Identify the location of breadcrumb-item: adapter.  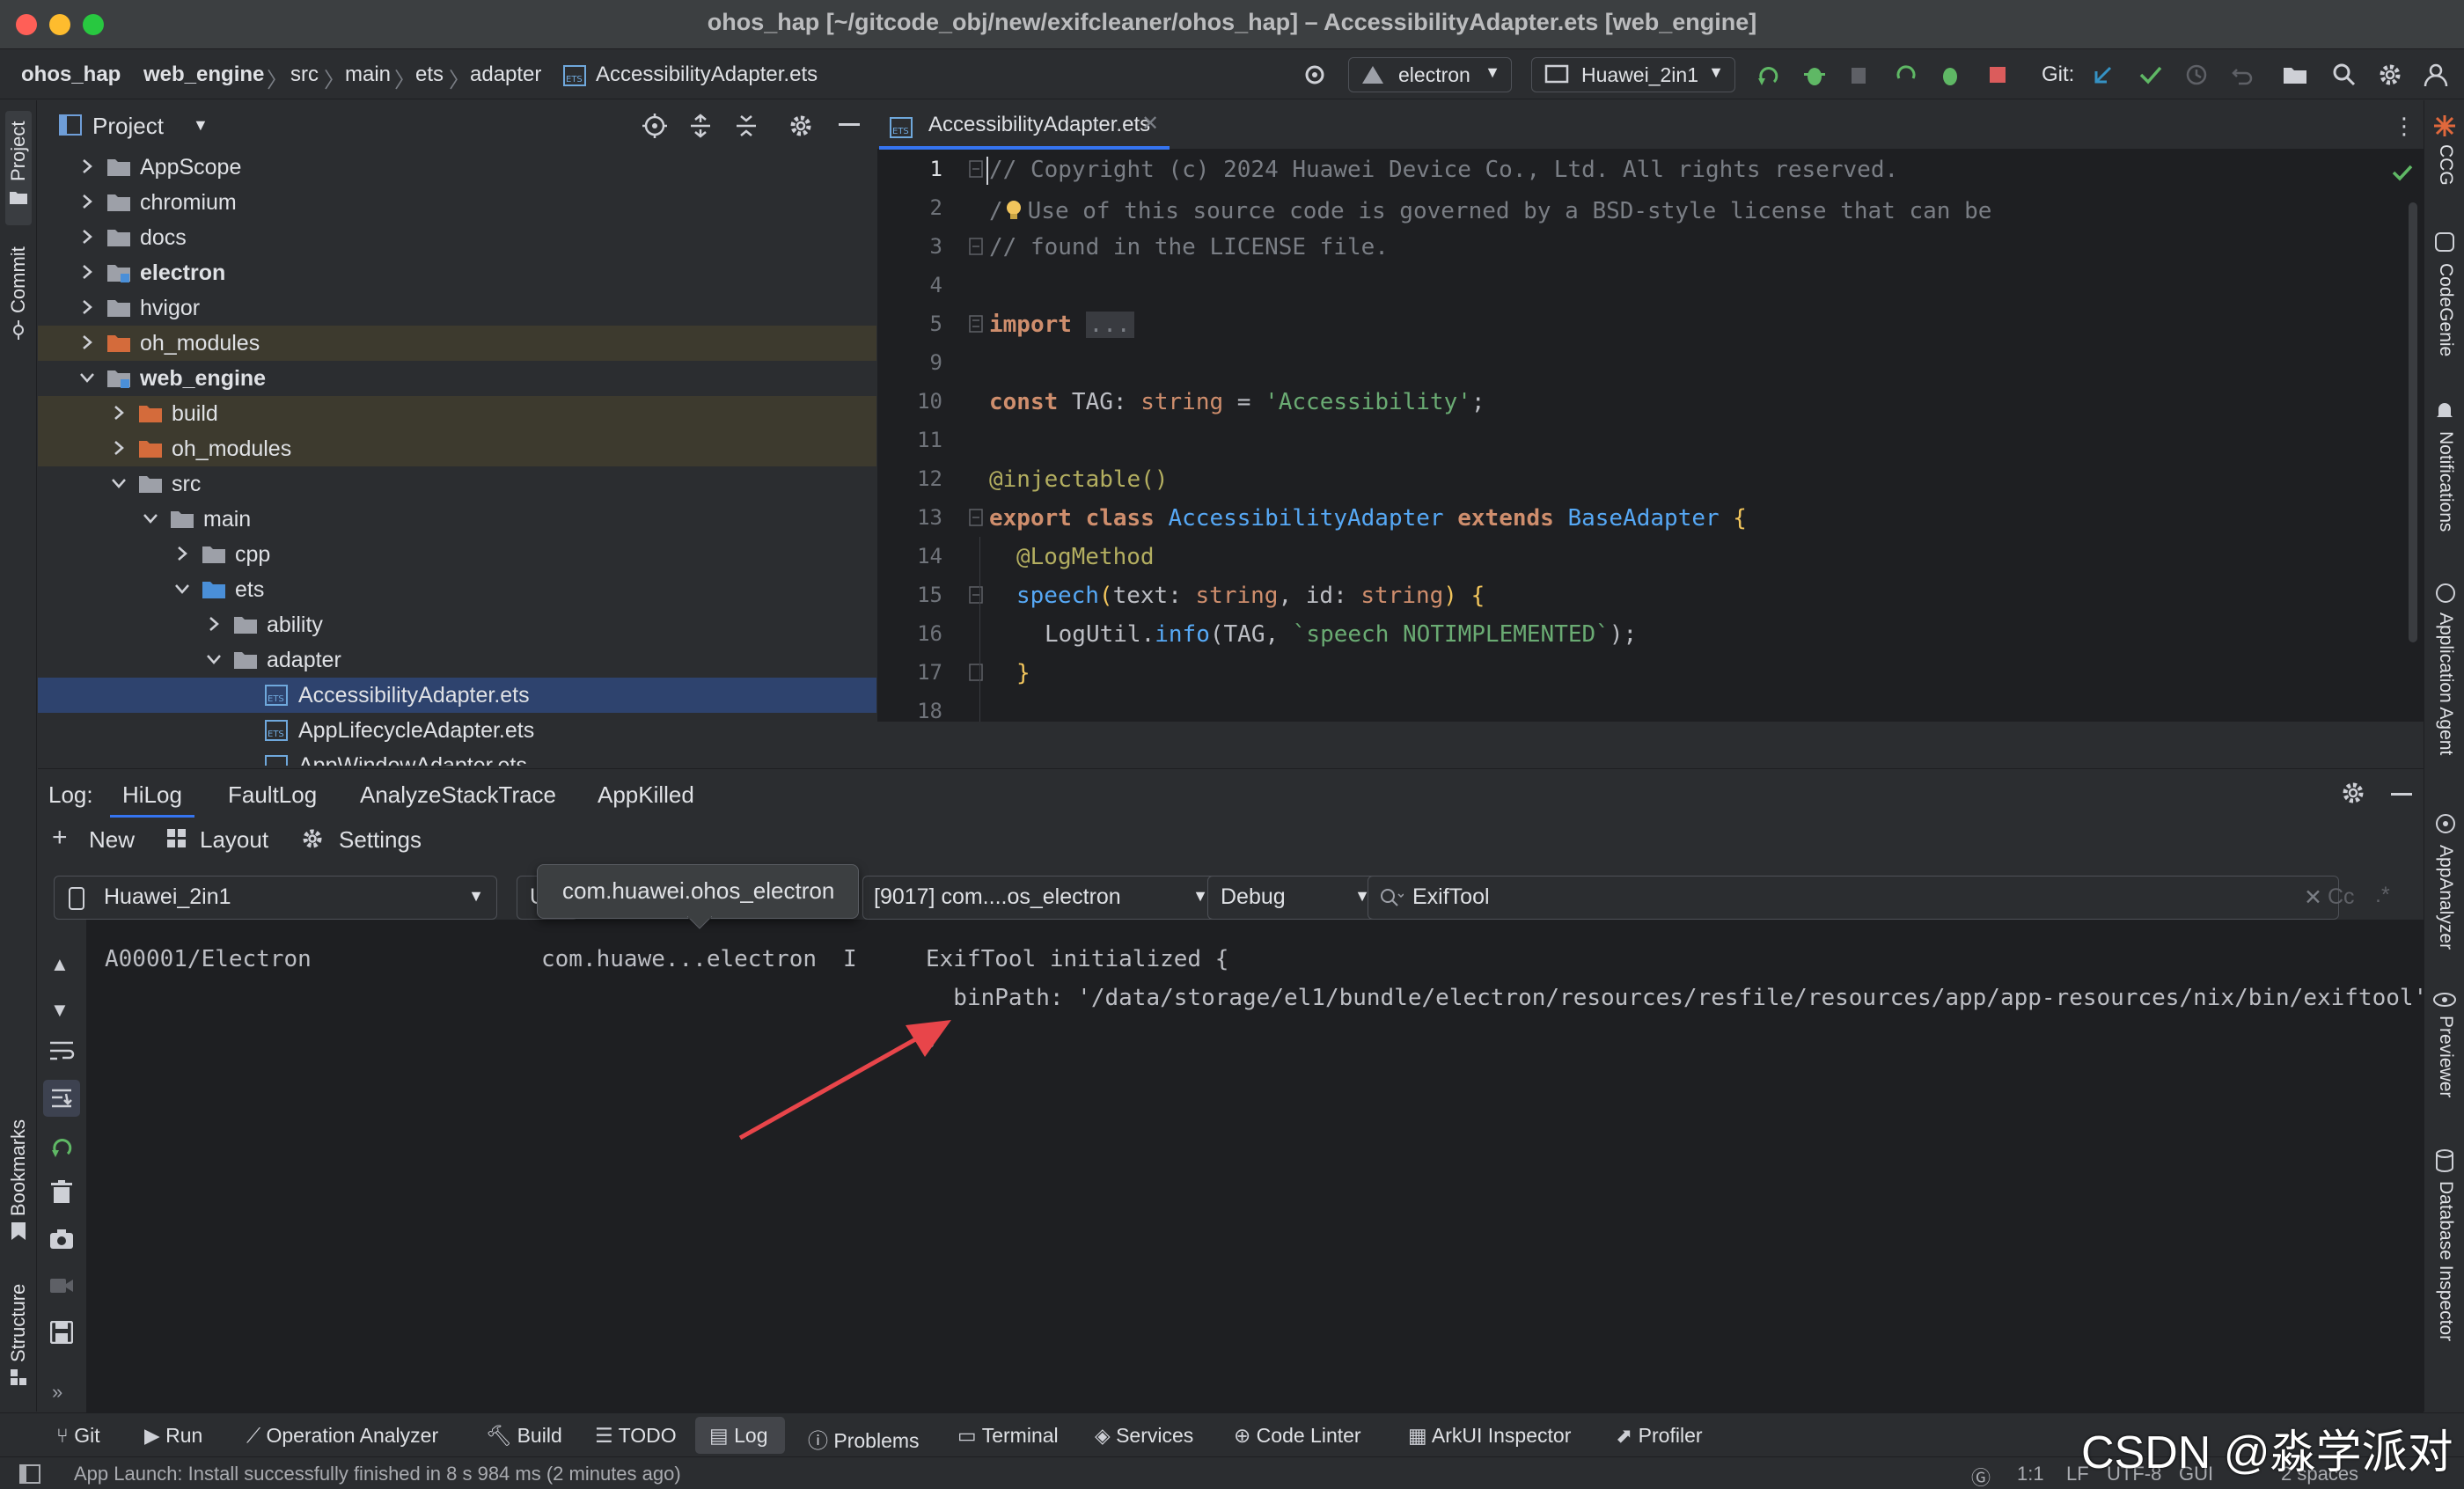
(506, 74).